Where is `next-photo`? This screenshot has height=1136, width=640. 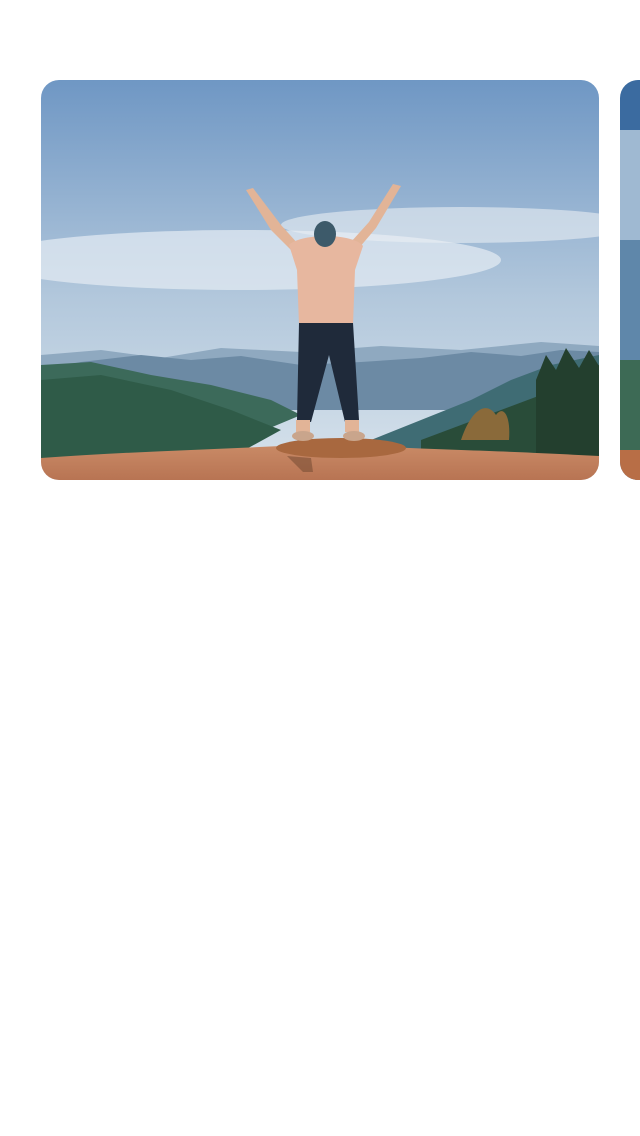 next-photo is located at coordinates (630, 280).